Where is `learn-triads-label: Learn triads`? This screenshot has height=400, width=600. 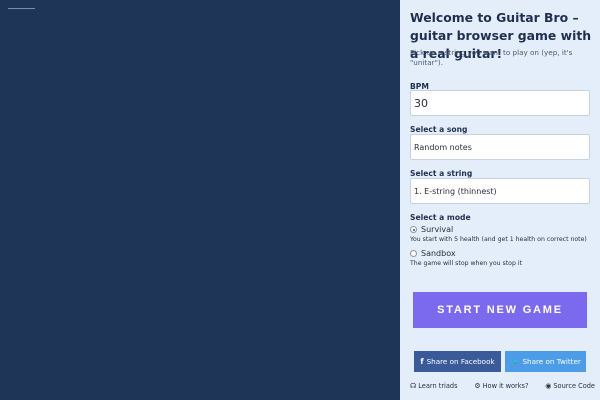
learn-triads-label: Learn triads is located at coordinates (438, 386).